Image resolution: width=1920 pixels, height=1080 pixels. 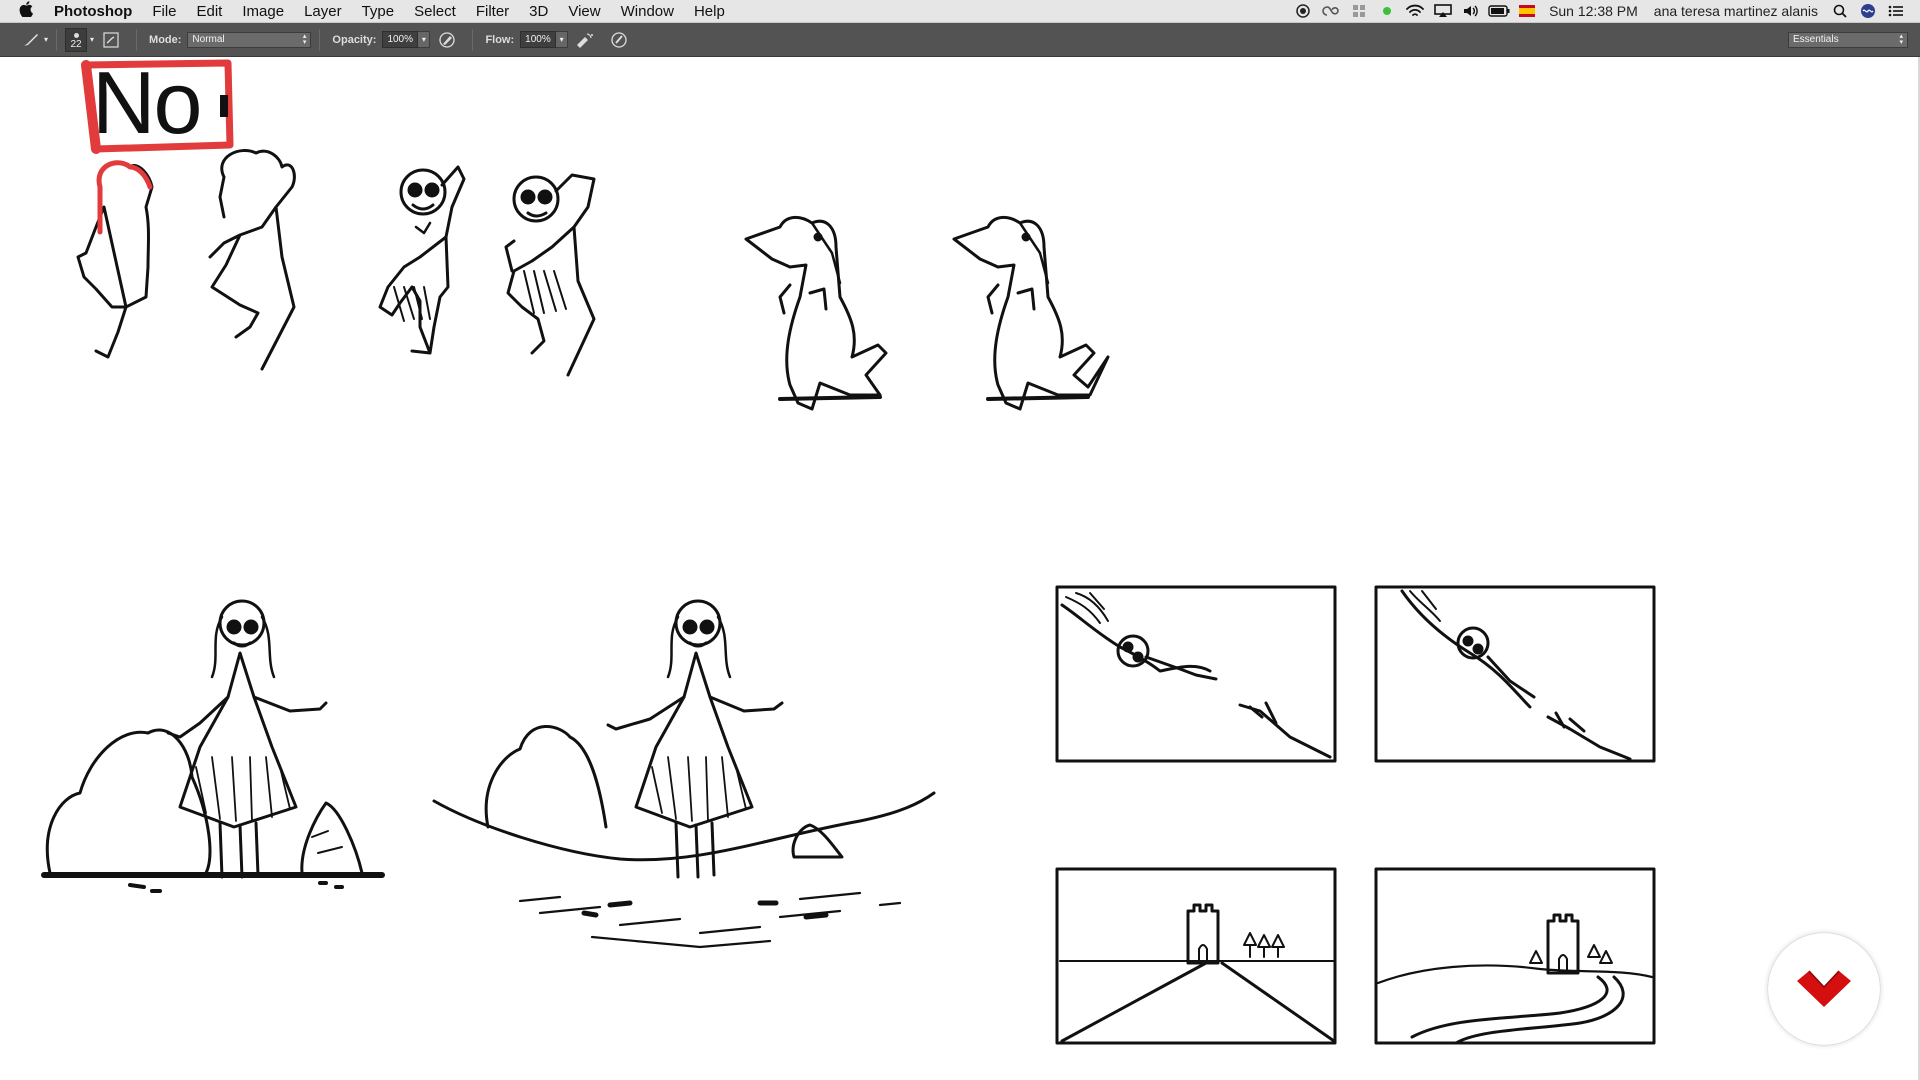 I want to click on creative-cloud-icon, so click(x=1331, y=11).